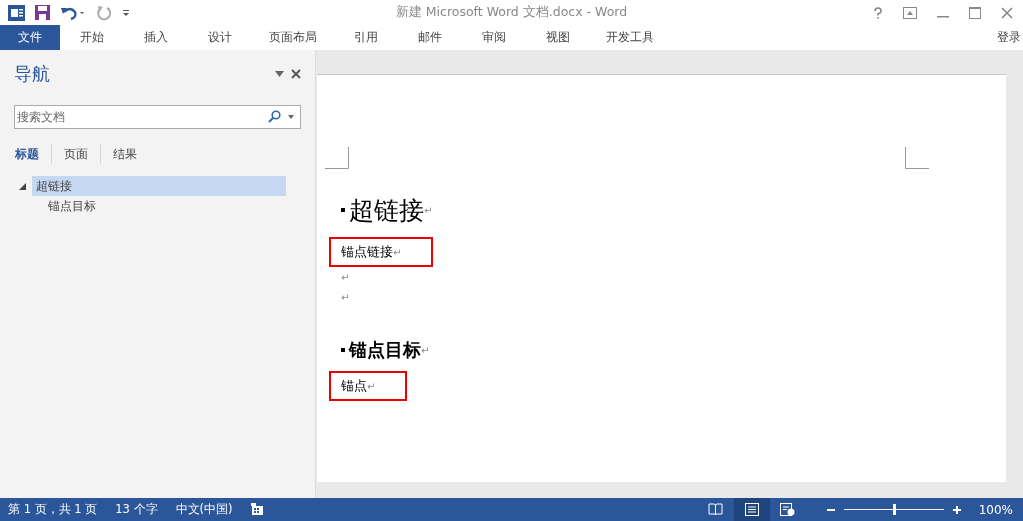  What do you see at coordinates (894, 509) in the screenshot?
I see `zoom-slider-thumb` at bounding box center [894, 509].